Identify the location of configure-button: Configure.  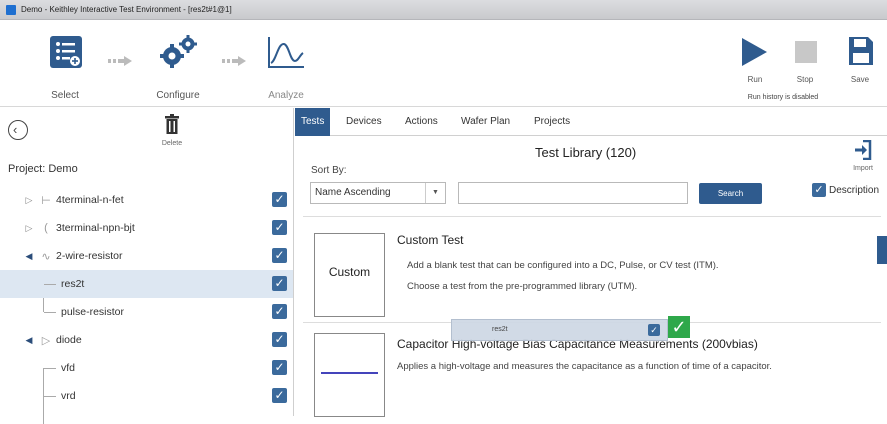
(178, 66).